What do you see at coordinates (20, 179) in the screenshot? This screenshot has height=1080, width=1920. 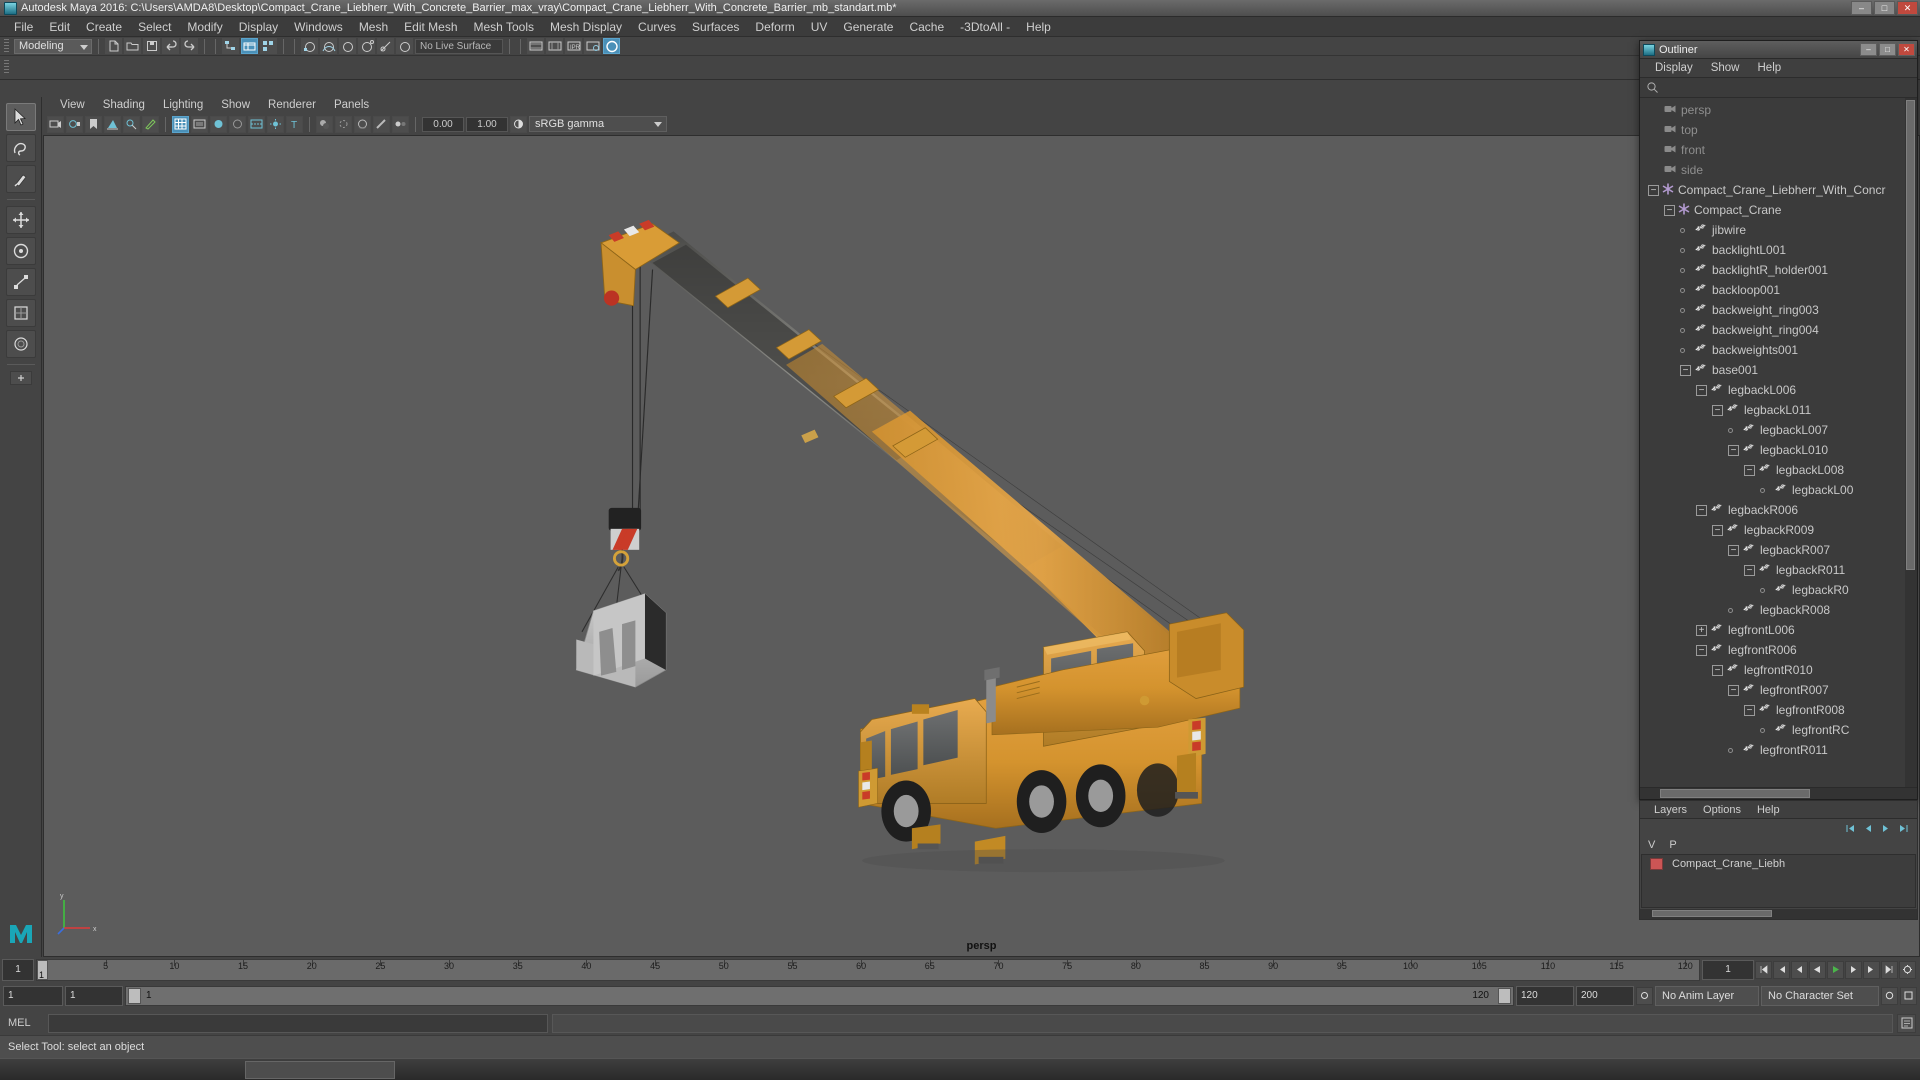 I see `paint-select-tool-button` at bounding box center [20, 179].